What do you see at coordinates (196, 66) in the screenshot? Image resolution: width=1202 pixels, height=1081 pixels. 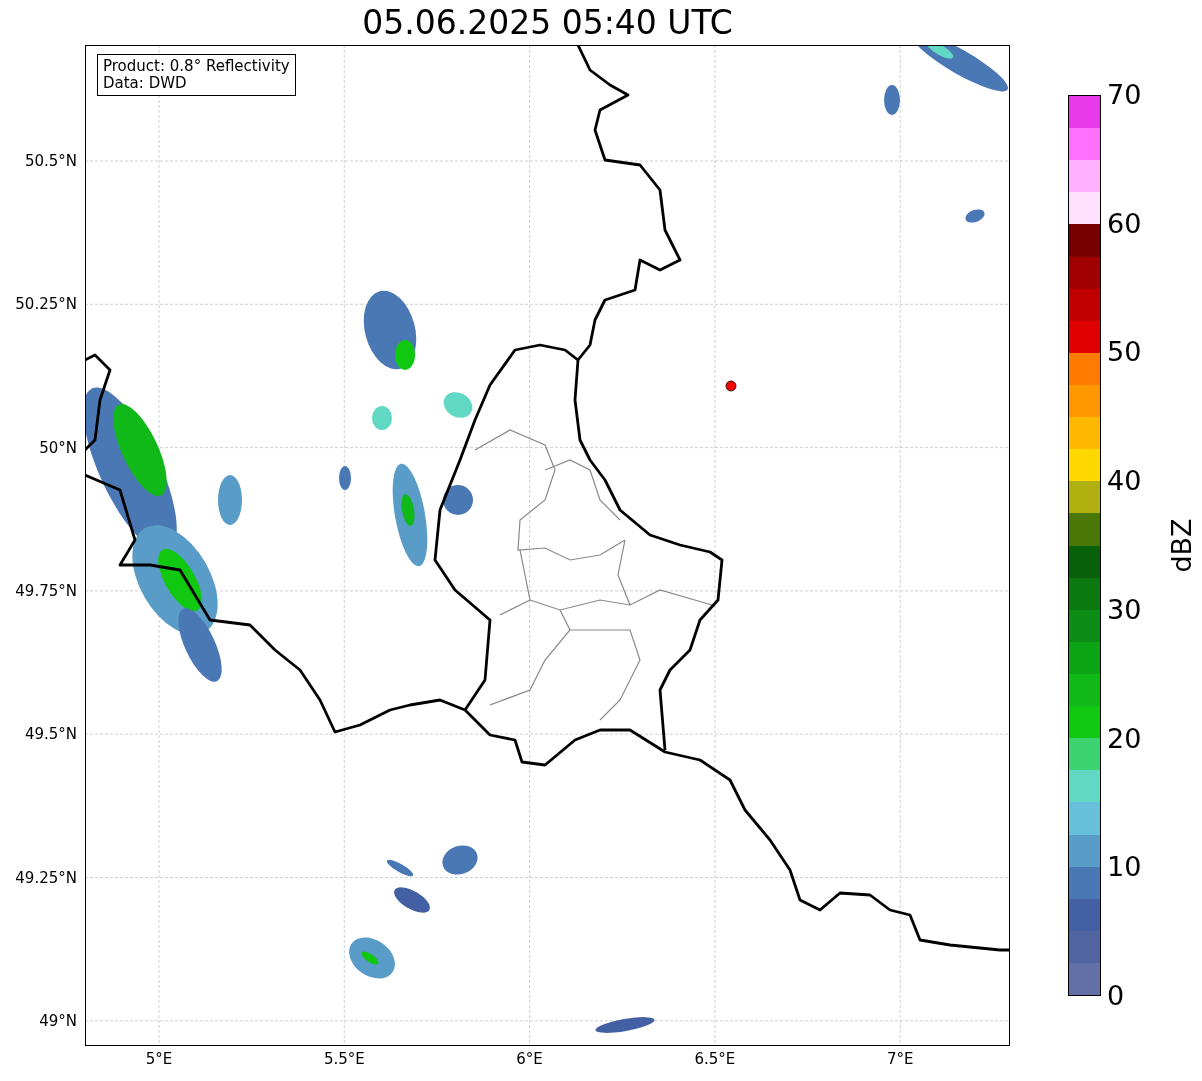 I see `info-text: Product: 0.8° Reflectivity` at bounding box center [196, 66].